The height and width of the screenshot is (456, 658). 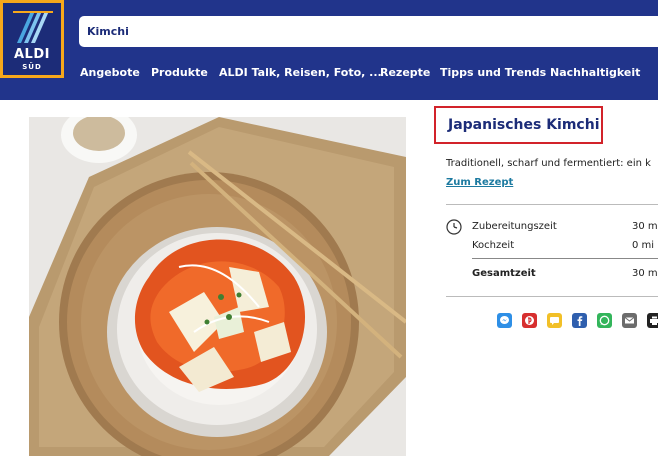 What do you see at coordinates (514, 226) in the screenshot?
I see `prep-time-label: Zubereitungszeit` at bounding box center [514, 226].